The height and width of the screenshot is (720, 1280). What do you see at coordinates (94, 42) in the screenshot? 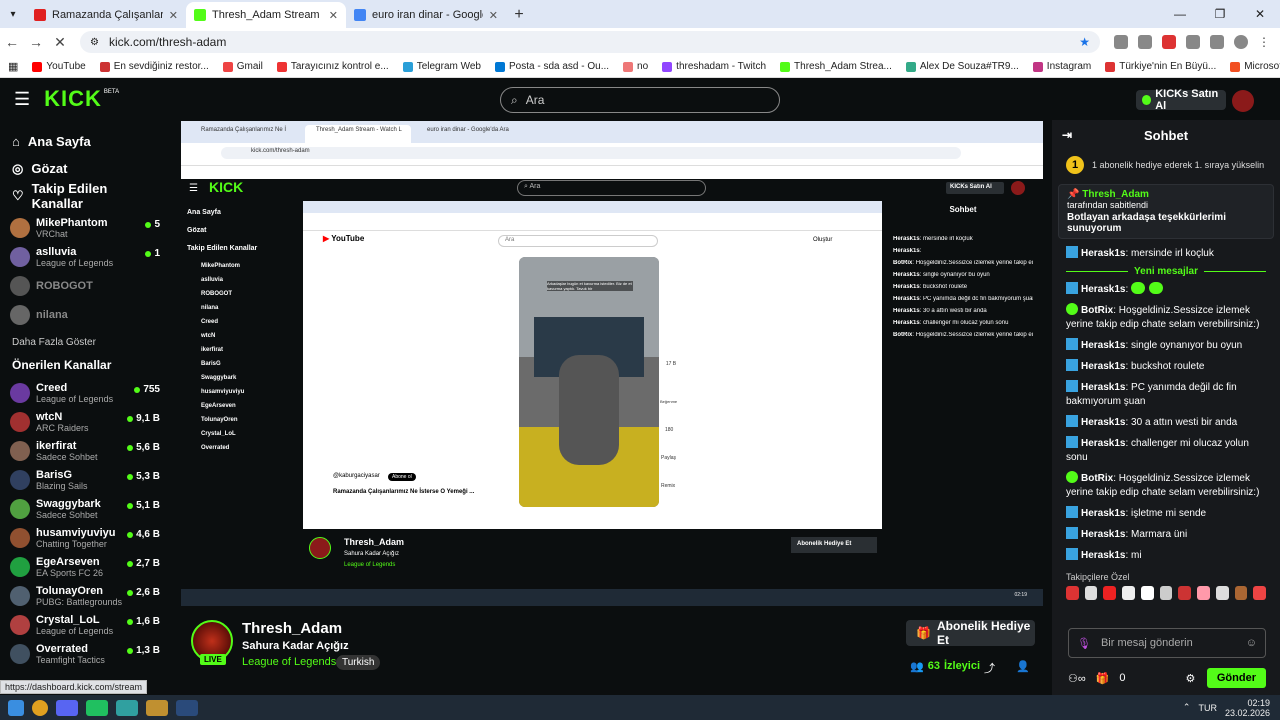
I see `site-info-icon: ⚙` at bounding box center [94, 42].